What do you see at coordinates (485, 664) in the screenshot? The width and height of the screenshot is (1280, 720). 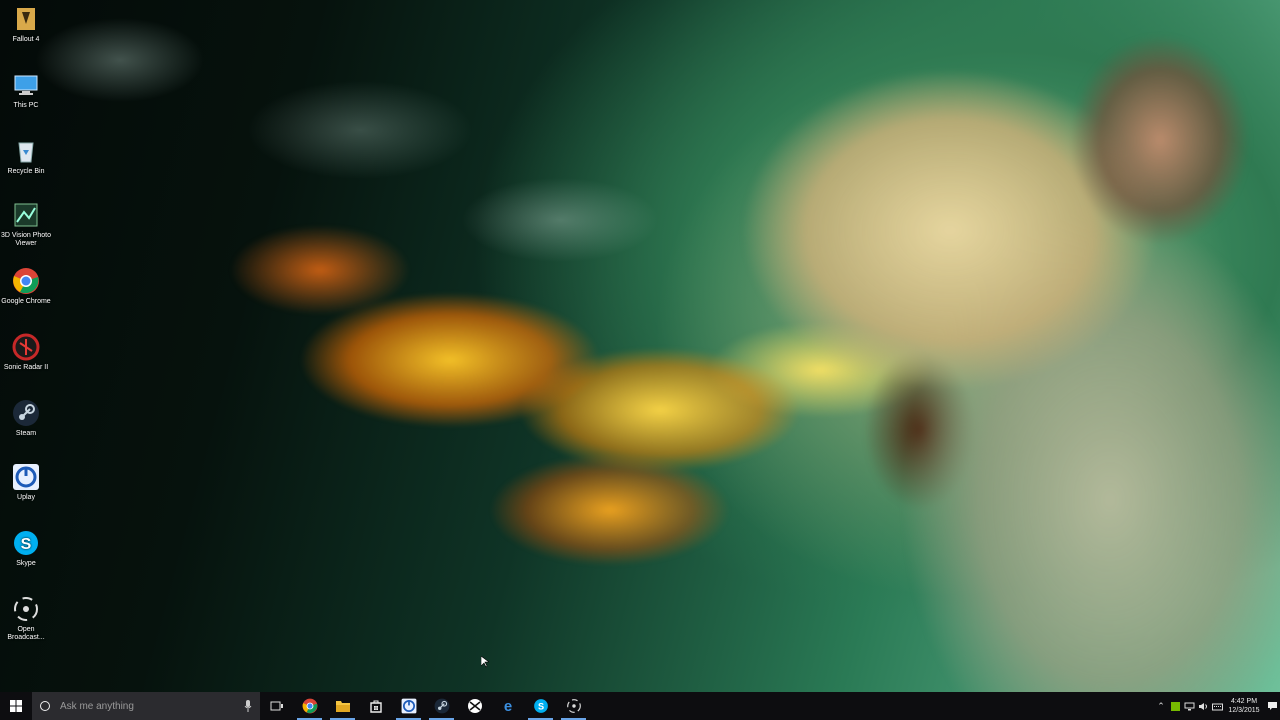 I see `mouse-cursor` at bounding box center [485, 664].